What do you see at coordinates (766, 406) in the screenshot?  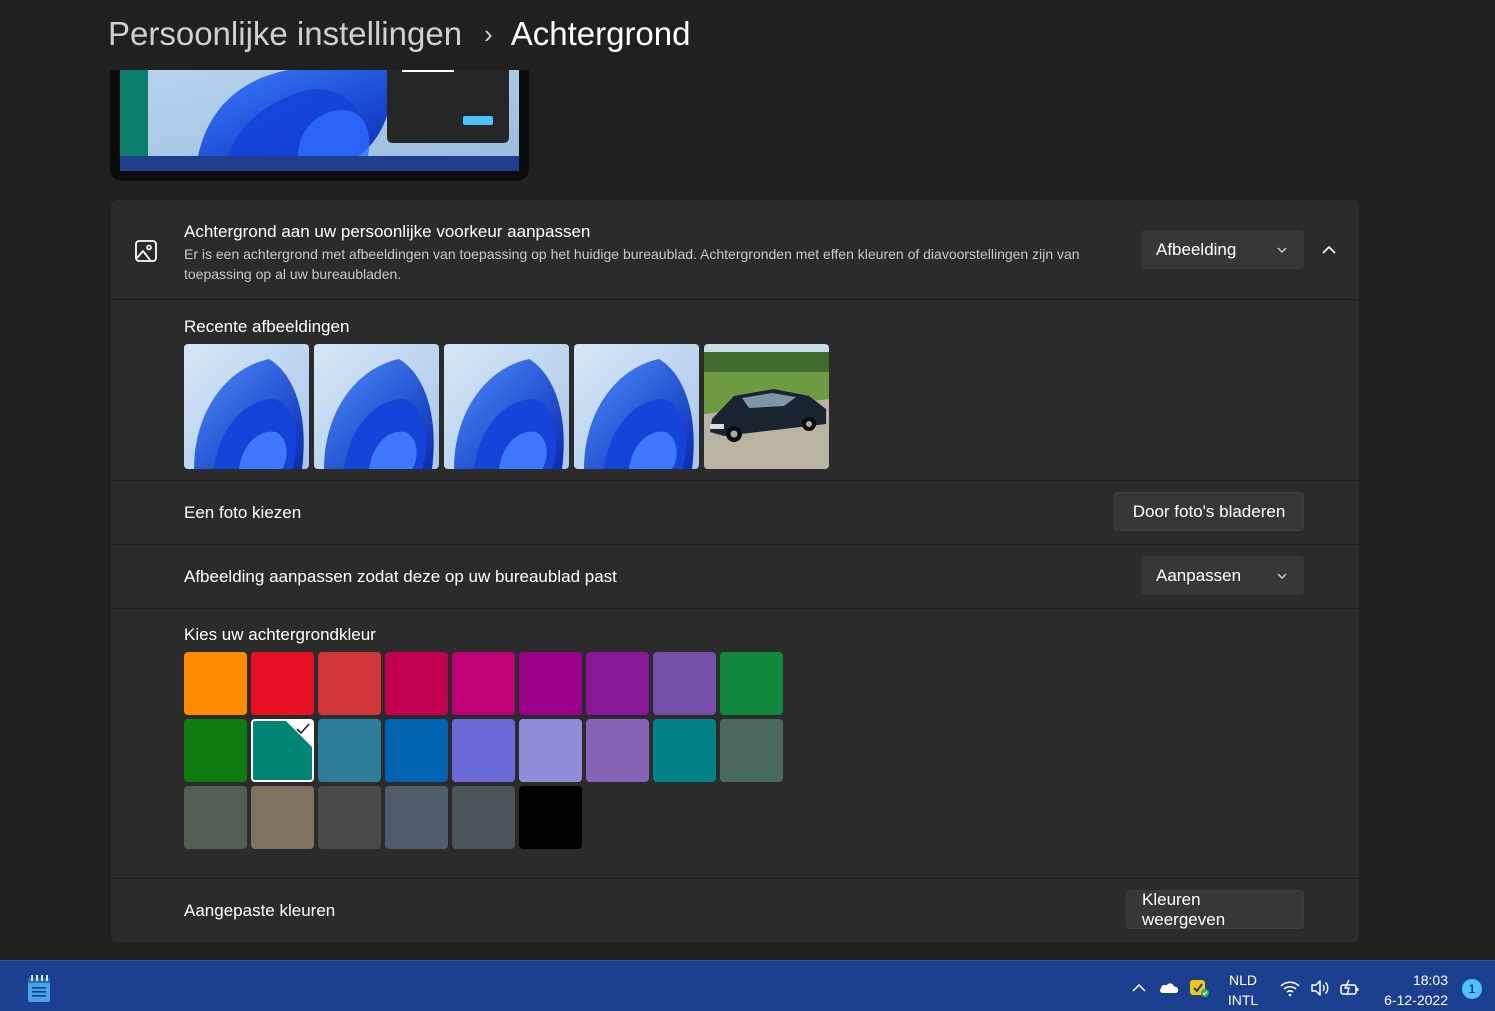 I see `recent-image-thumbnail-car` at bounding box center [766, 406].